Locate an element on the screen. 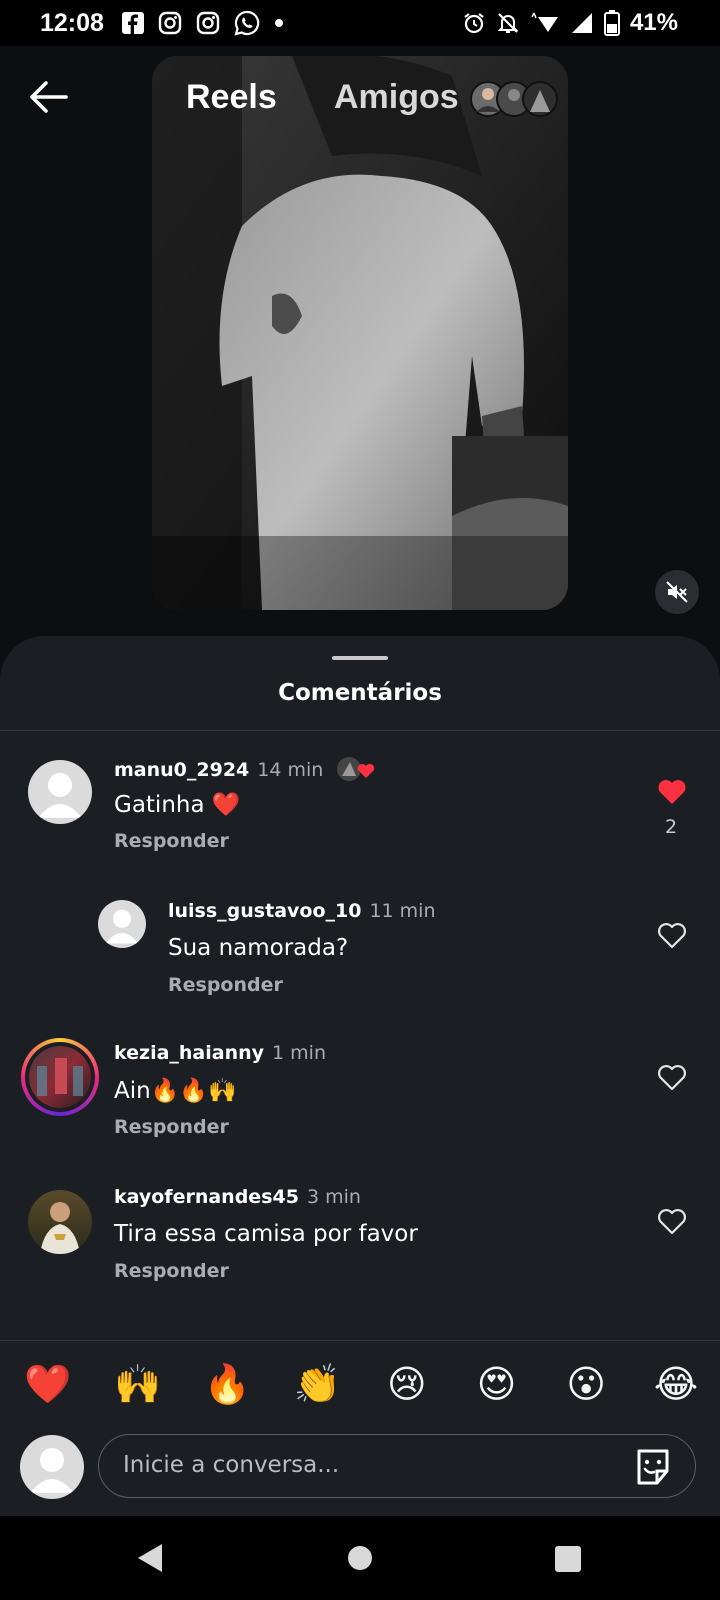 The image size is (720, 1600). reaction-crying-button: 😢 is located at coordinates (407, 1384).